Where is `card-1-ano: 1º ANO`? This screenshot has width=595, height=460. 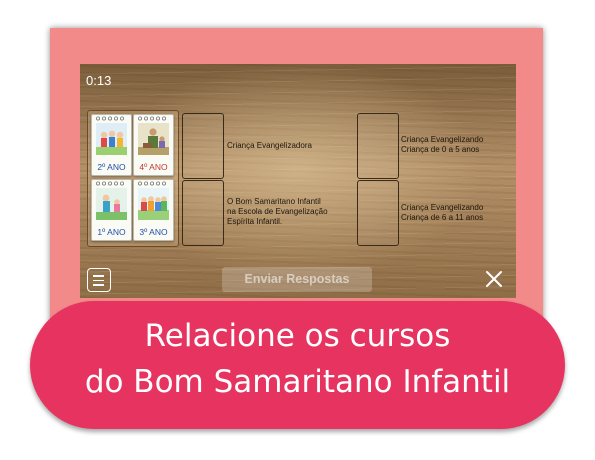
card-1-ano: 1º ANO is located at coordinates (111, 210).